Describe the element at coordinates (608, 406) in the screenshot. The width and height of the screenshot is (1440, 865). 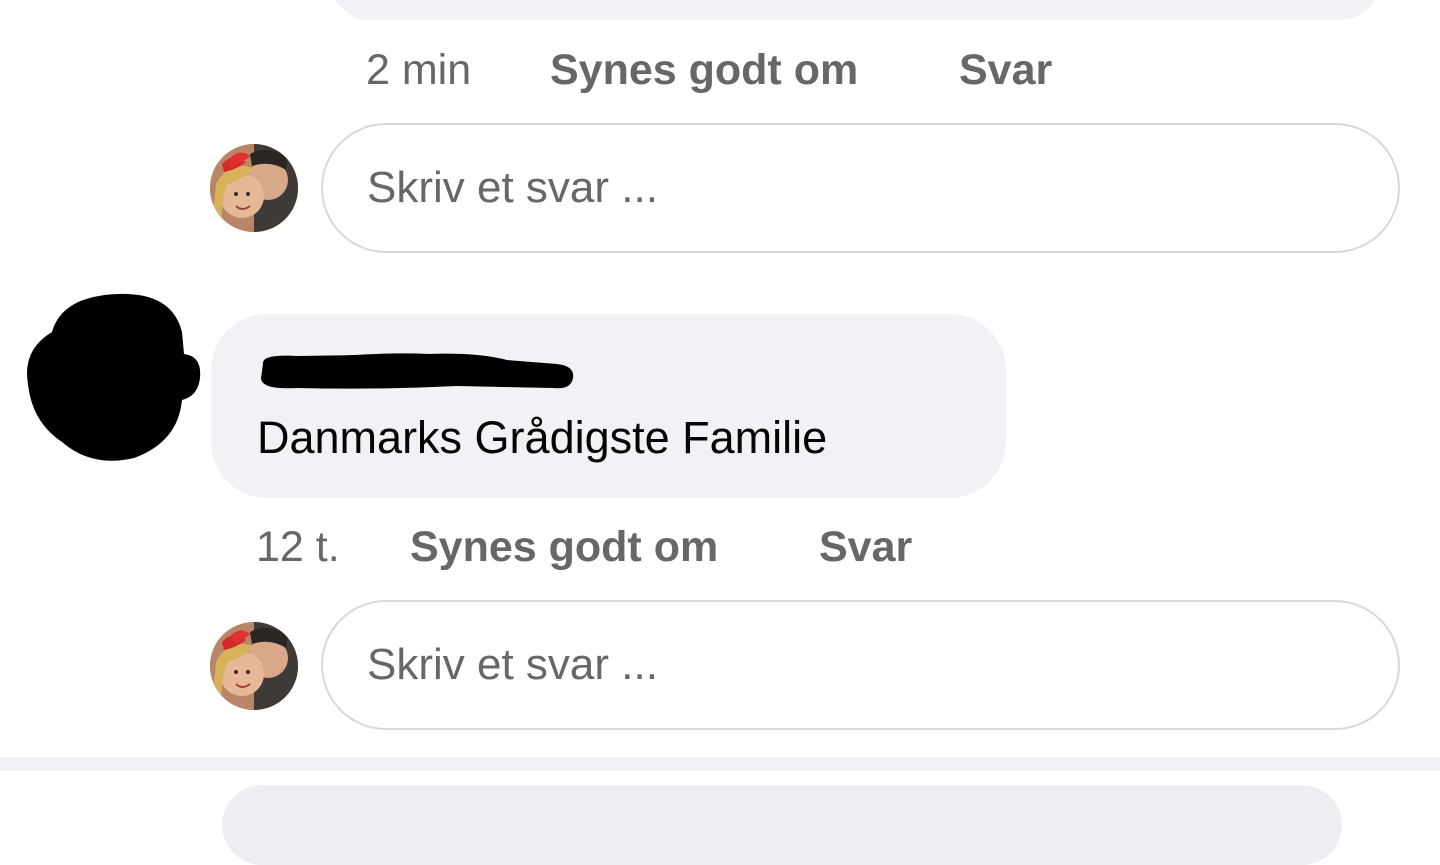
I see `comment-bubble: Danmarks Grådigste Familie` at that location.